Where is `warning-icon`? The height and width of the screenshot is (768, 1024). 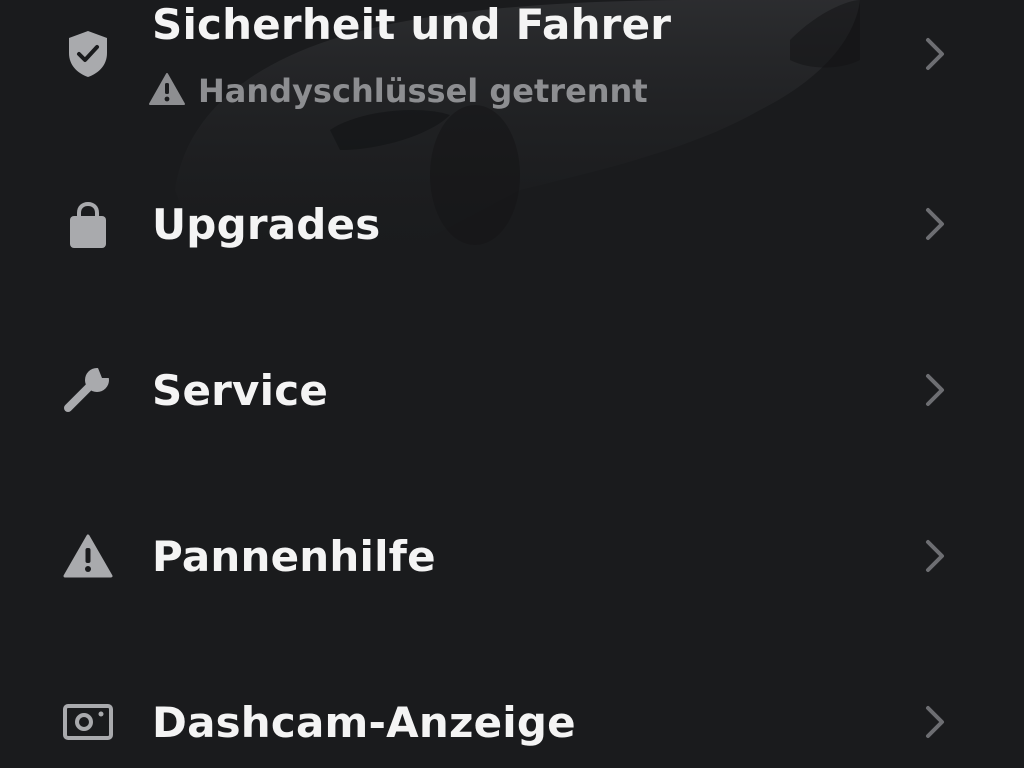
warning-icon is located at coordinates (167, 91).